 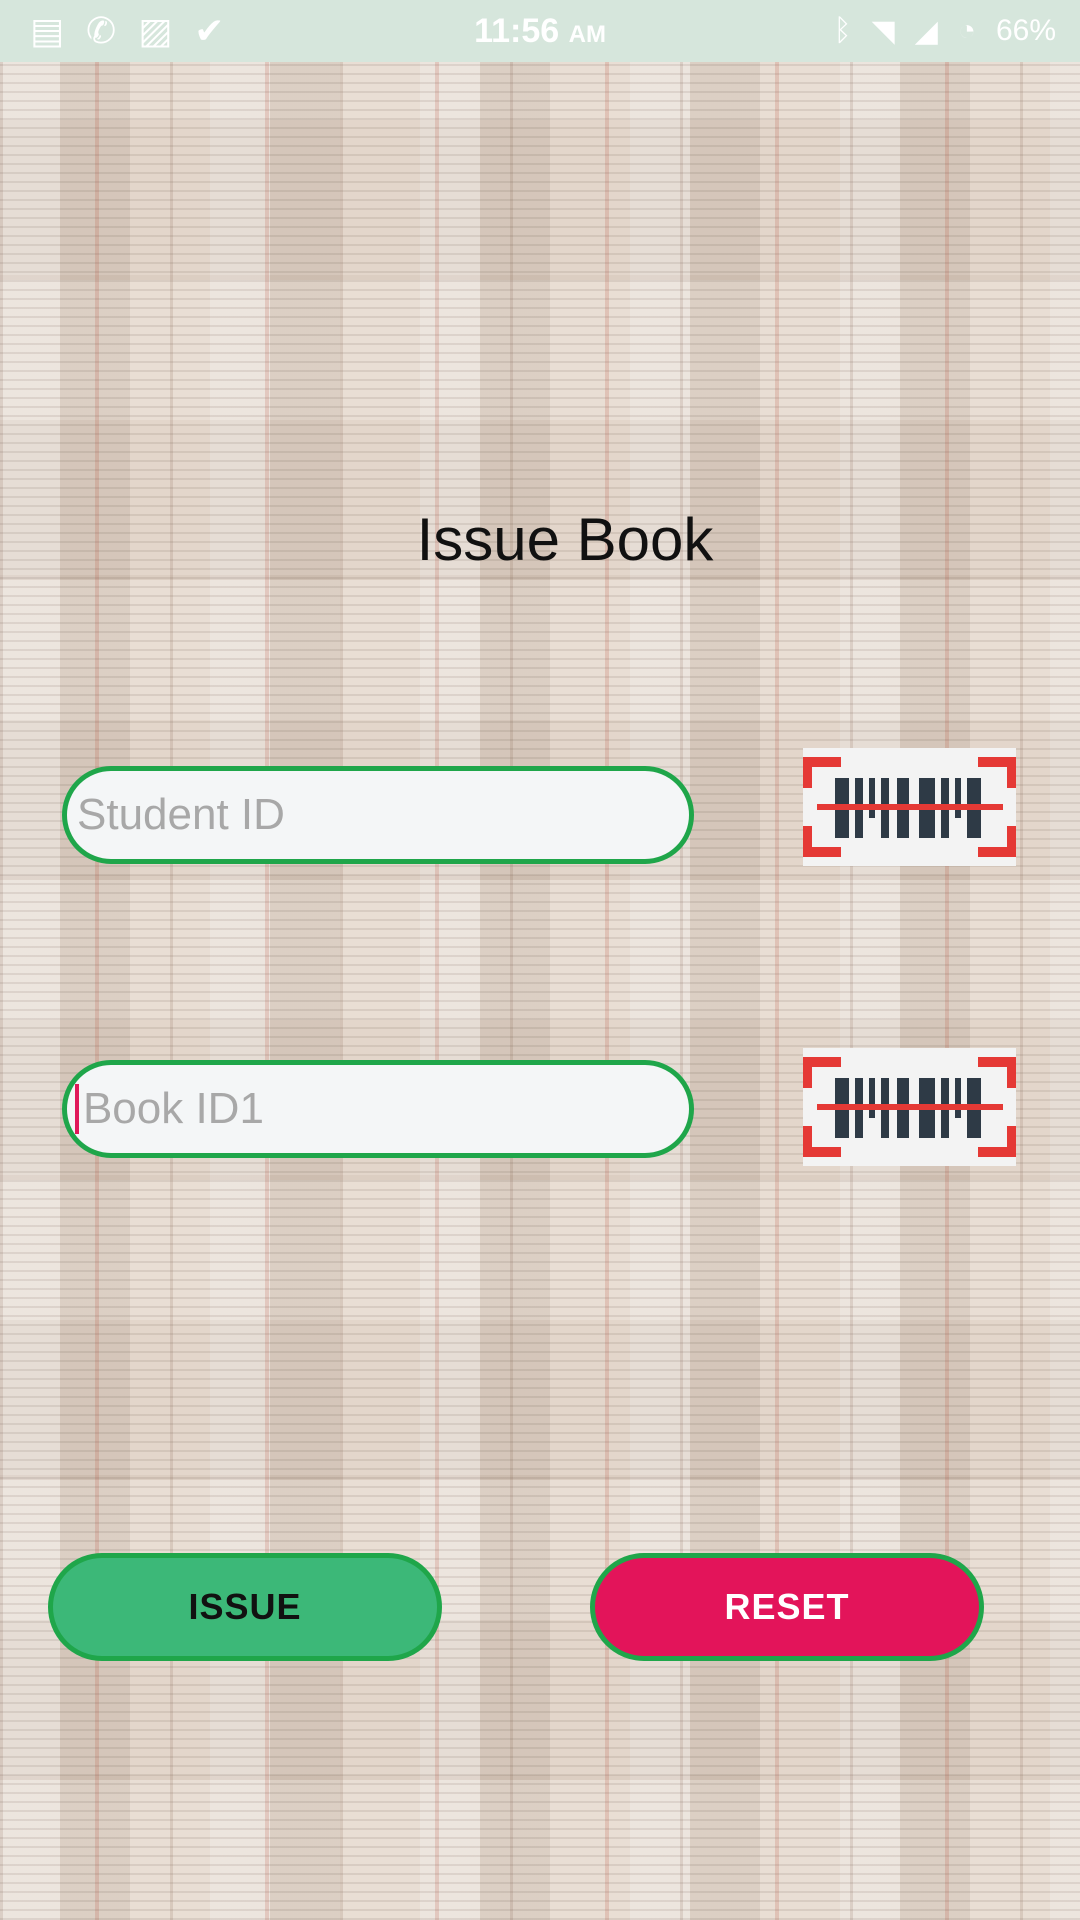 I want to click on book-id-field, so click(x=378, y=1109).